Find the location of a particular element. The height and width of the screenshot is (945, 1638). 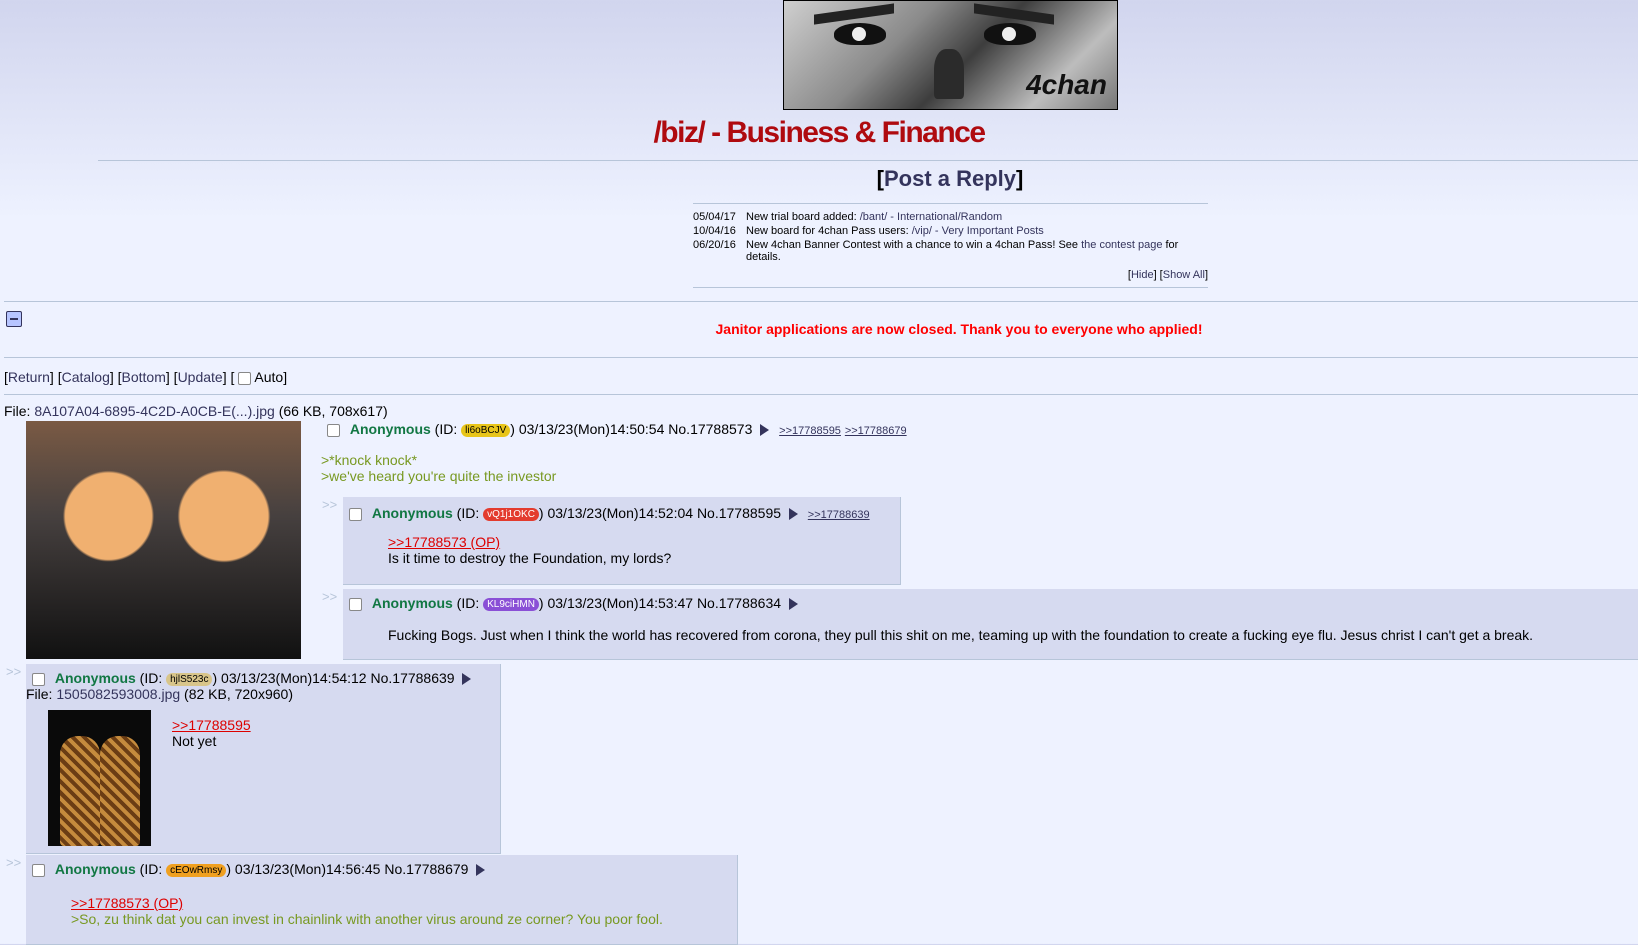

post-datetime: 03/13/23(Mon)14:50:54 is located at coordinates (591, 429).